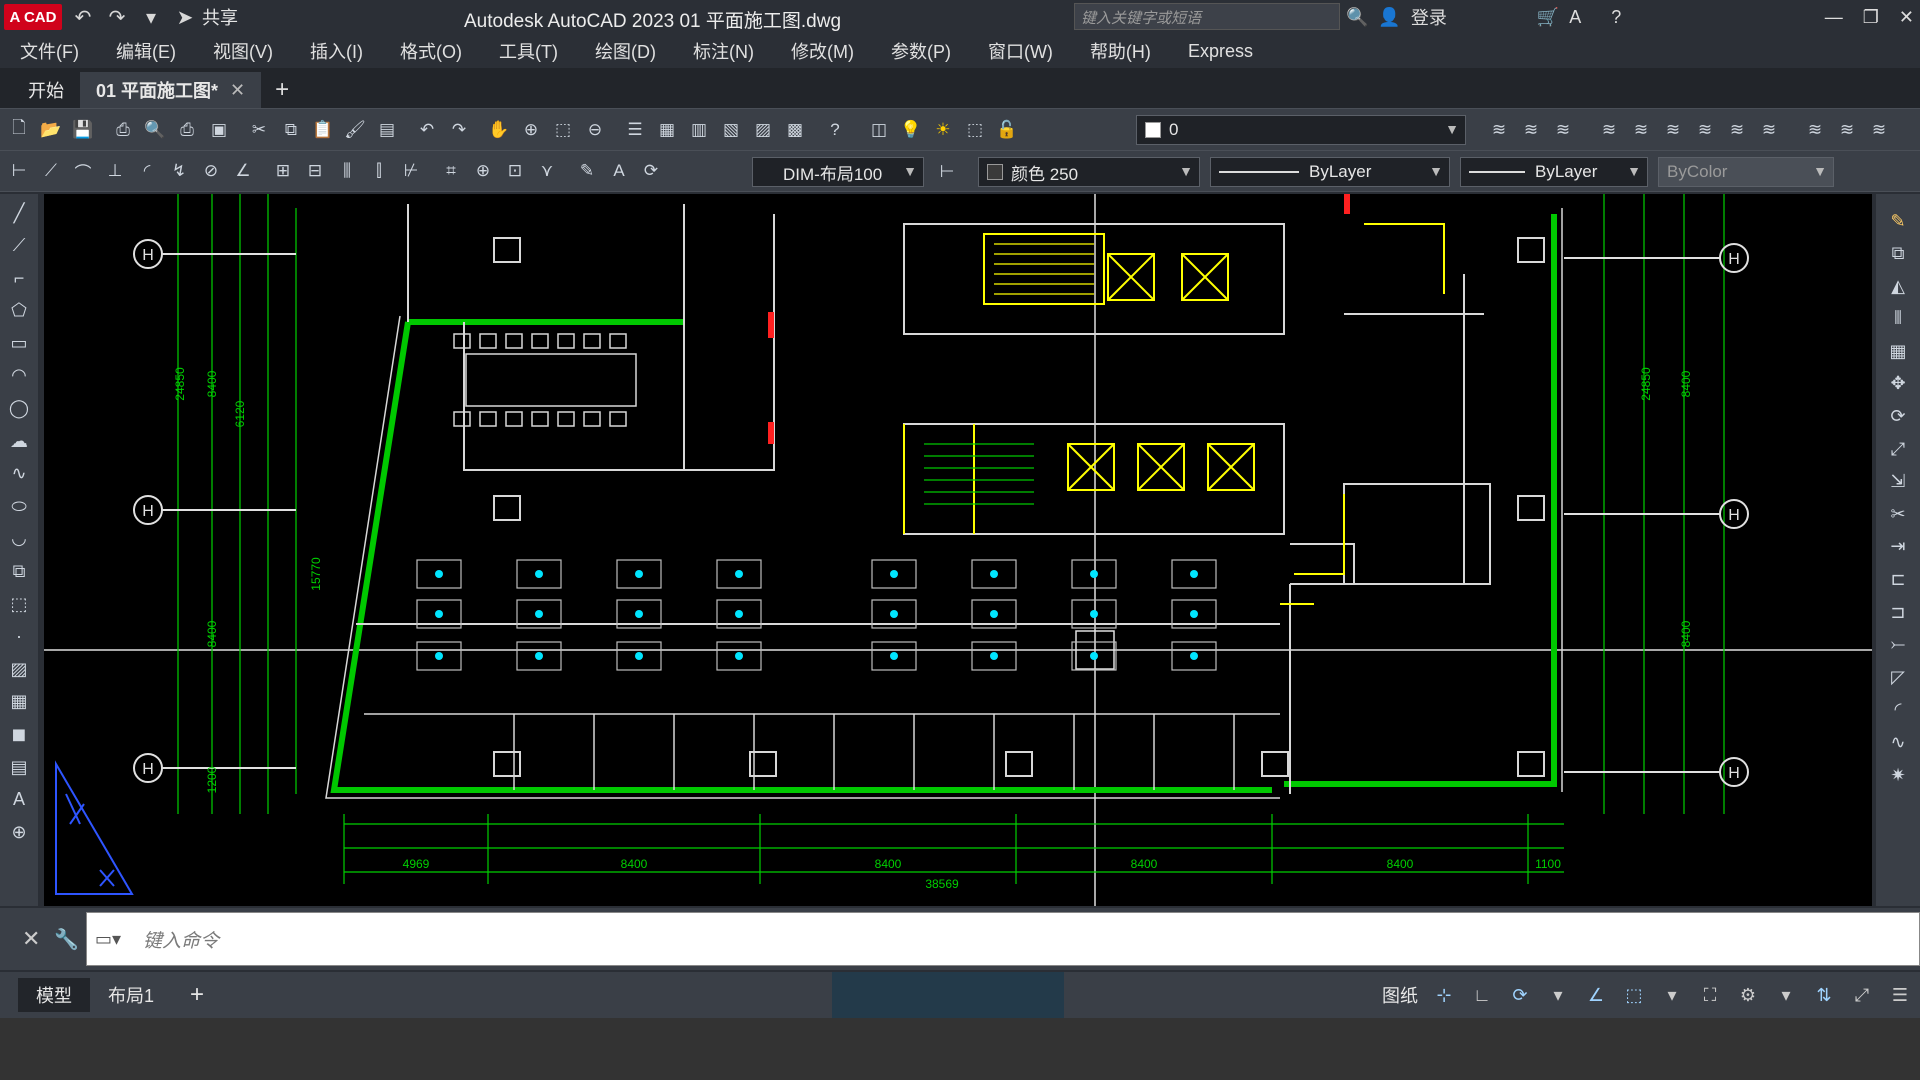  What do you see at coordinates (187, 130) in the screenshot?
I see `plot-icon: ⎙` at bounding box center [187, 130].